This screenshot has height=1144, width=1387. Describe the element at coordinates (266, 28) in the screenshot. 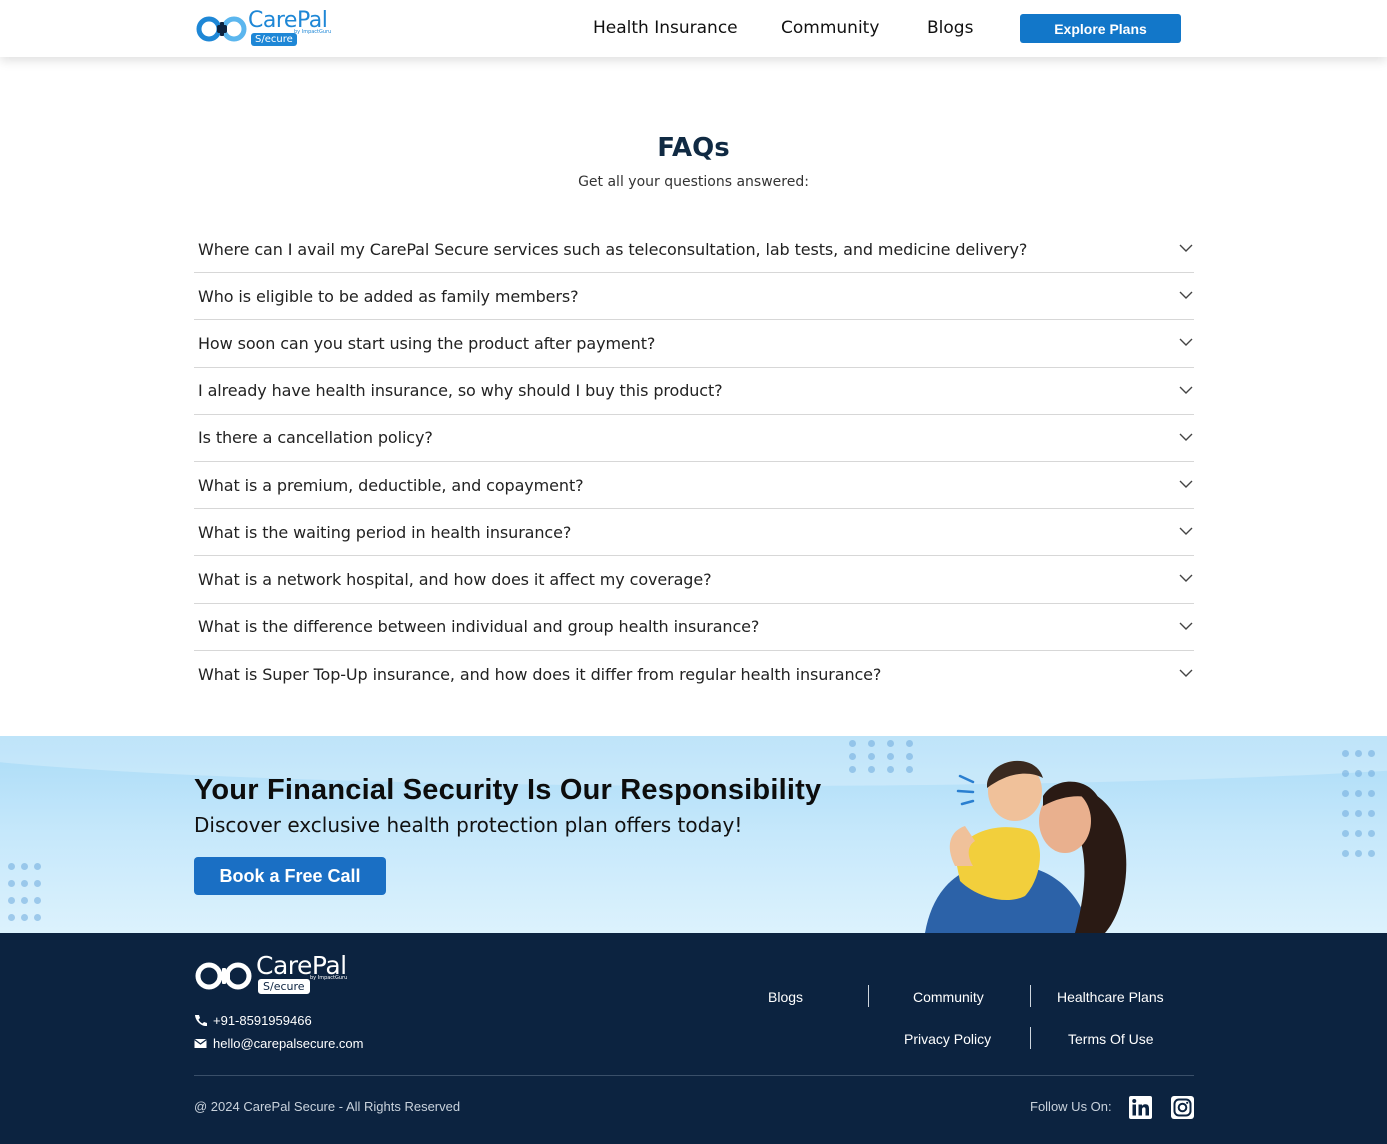

I see `carepal-logo: CarePal S/ecure by ImpactGuru` at that location.